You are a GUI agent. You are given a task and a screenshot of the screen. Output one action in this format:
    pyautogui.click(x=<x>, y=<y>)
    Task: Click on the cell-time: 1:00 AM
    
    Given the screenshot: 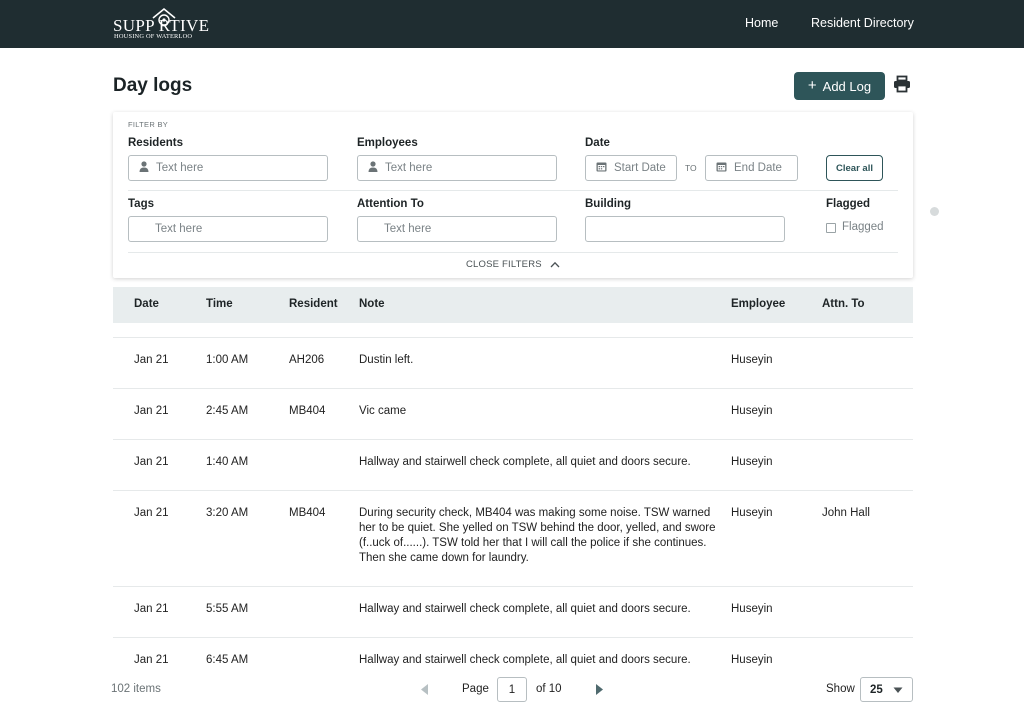 What is the action you would take?
    pyautogui.click(x=227, y=360)
    